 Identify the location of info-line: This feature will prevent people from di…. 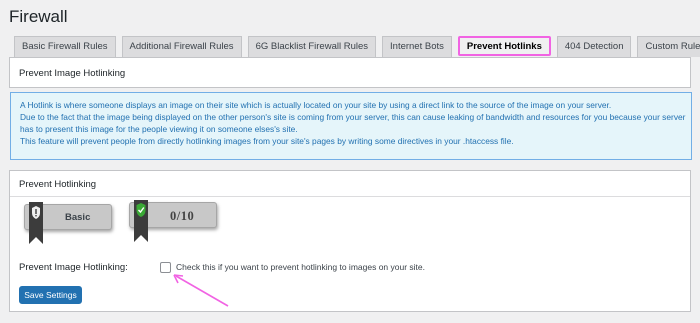
(267, 141).